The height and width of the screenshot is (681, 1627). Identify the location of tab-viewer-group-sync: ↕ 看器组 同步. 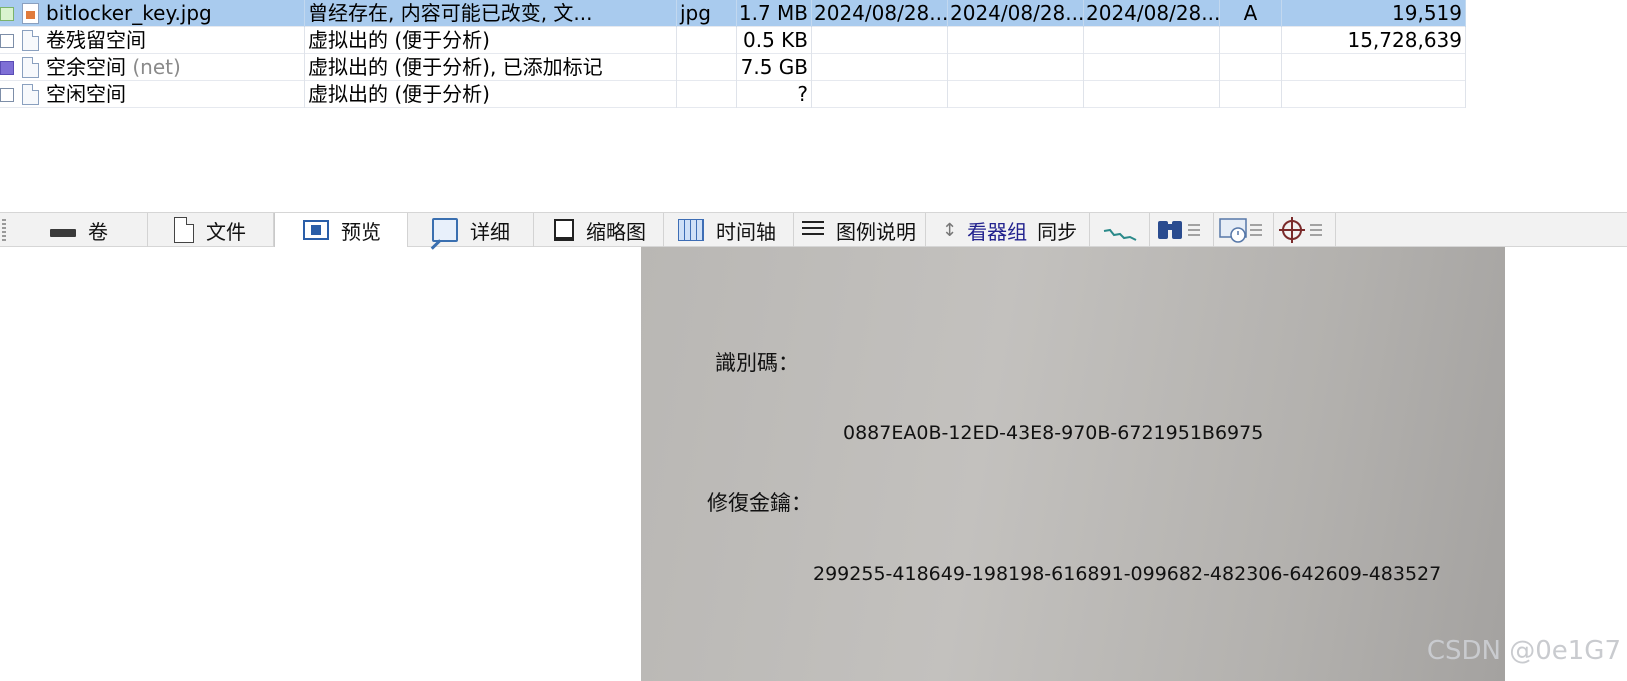
(1008, 230).